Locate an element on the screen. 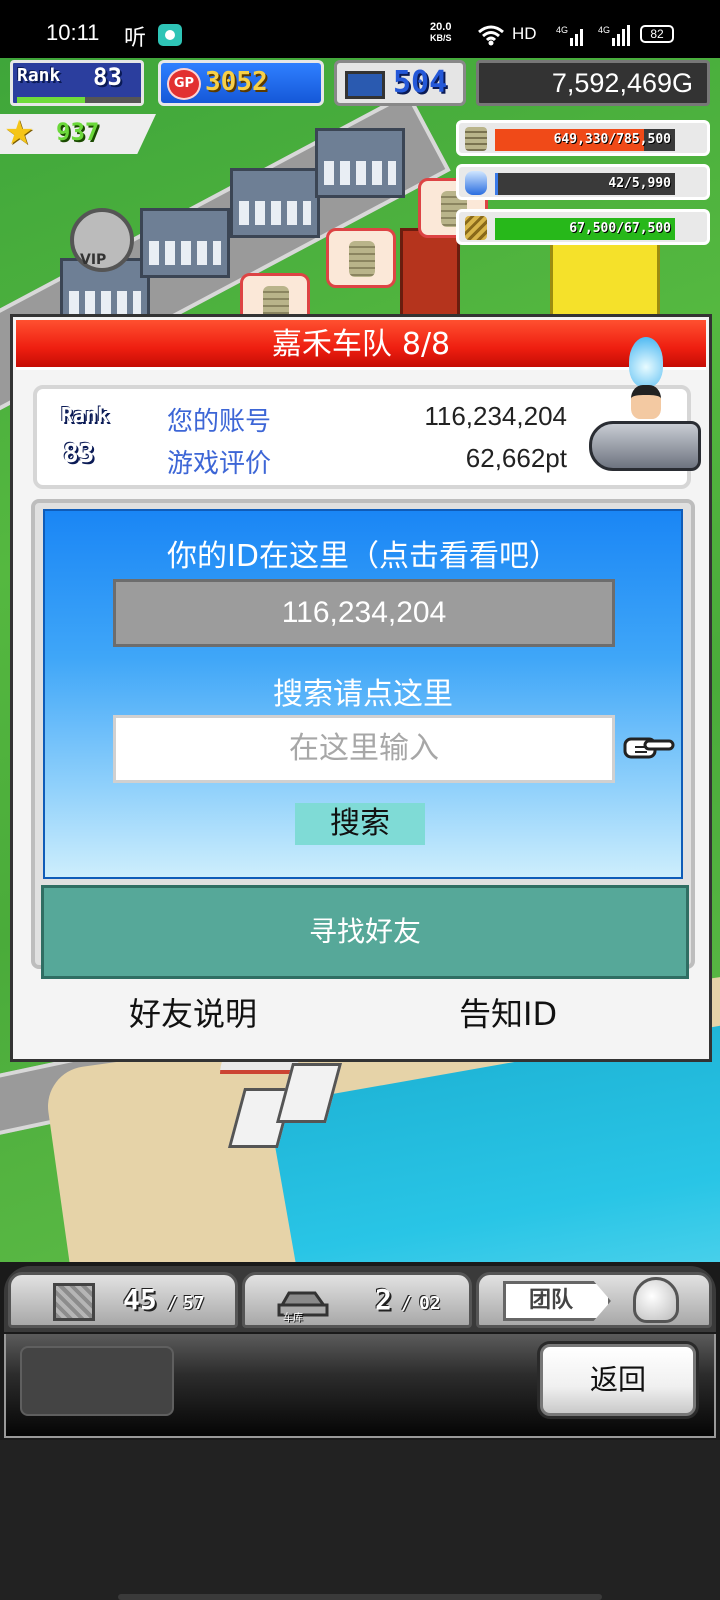  coin-bubble-icon is located at coordinates (361, 258).